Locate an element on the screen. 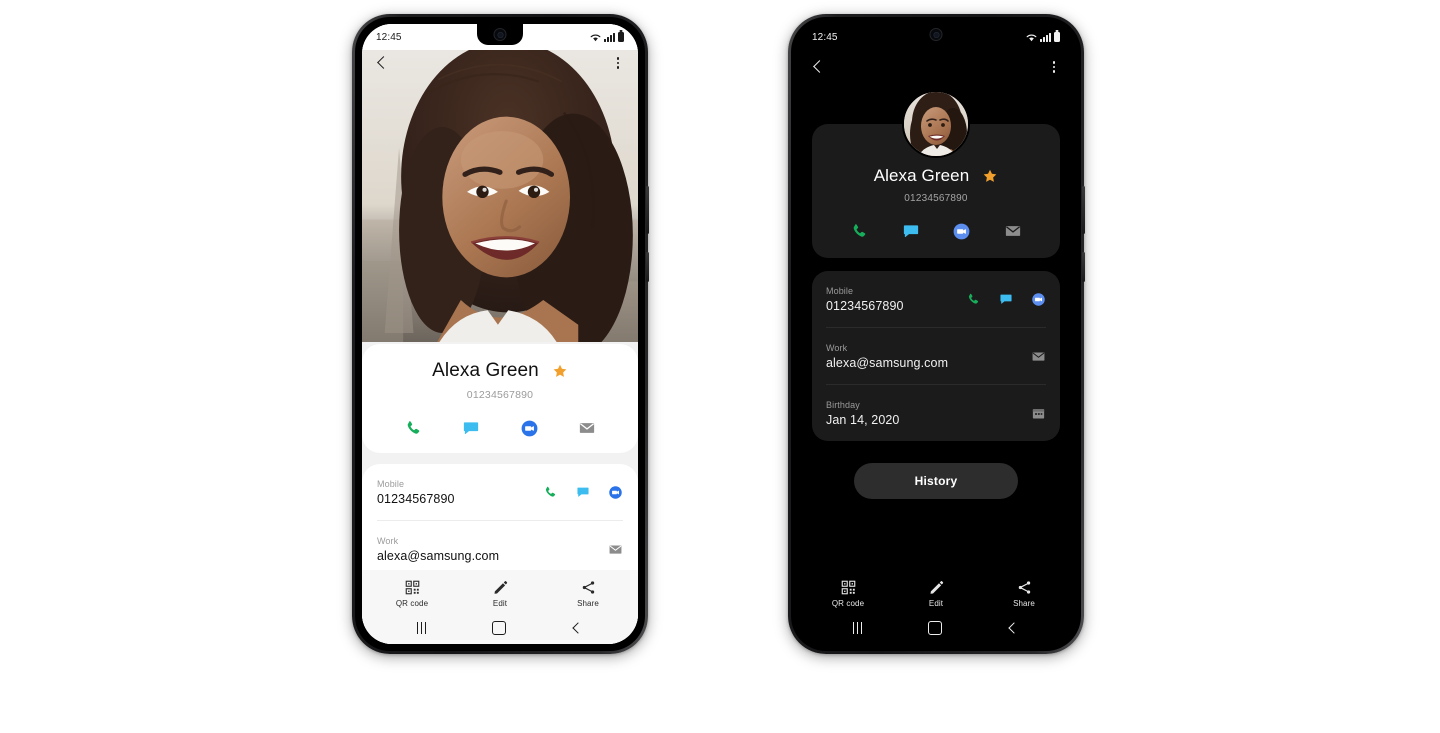 This screenshot has height=733, width=1440. detail-icons-work is located at coordinates (1038, 356).